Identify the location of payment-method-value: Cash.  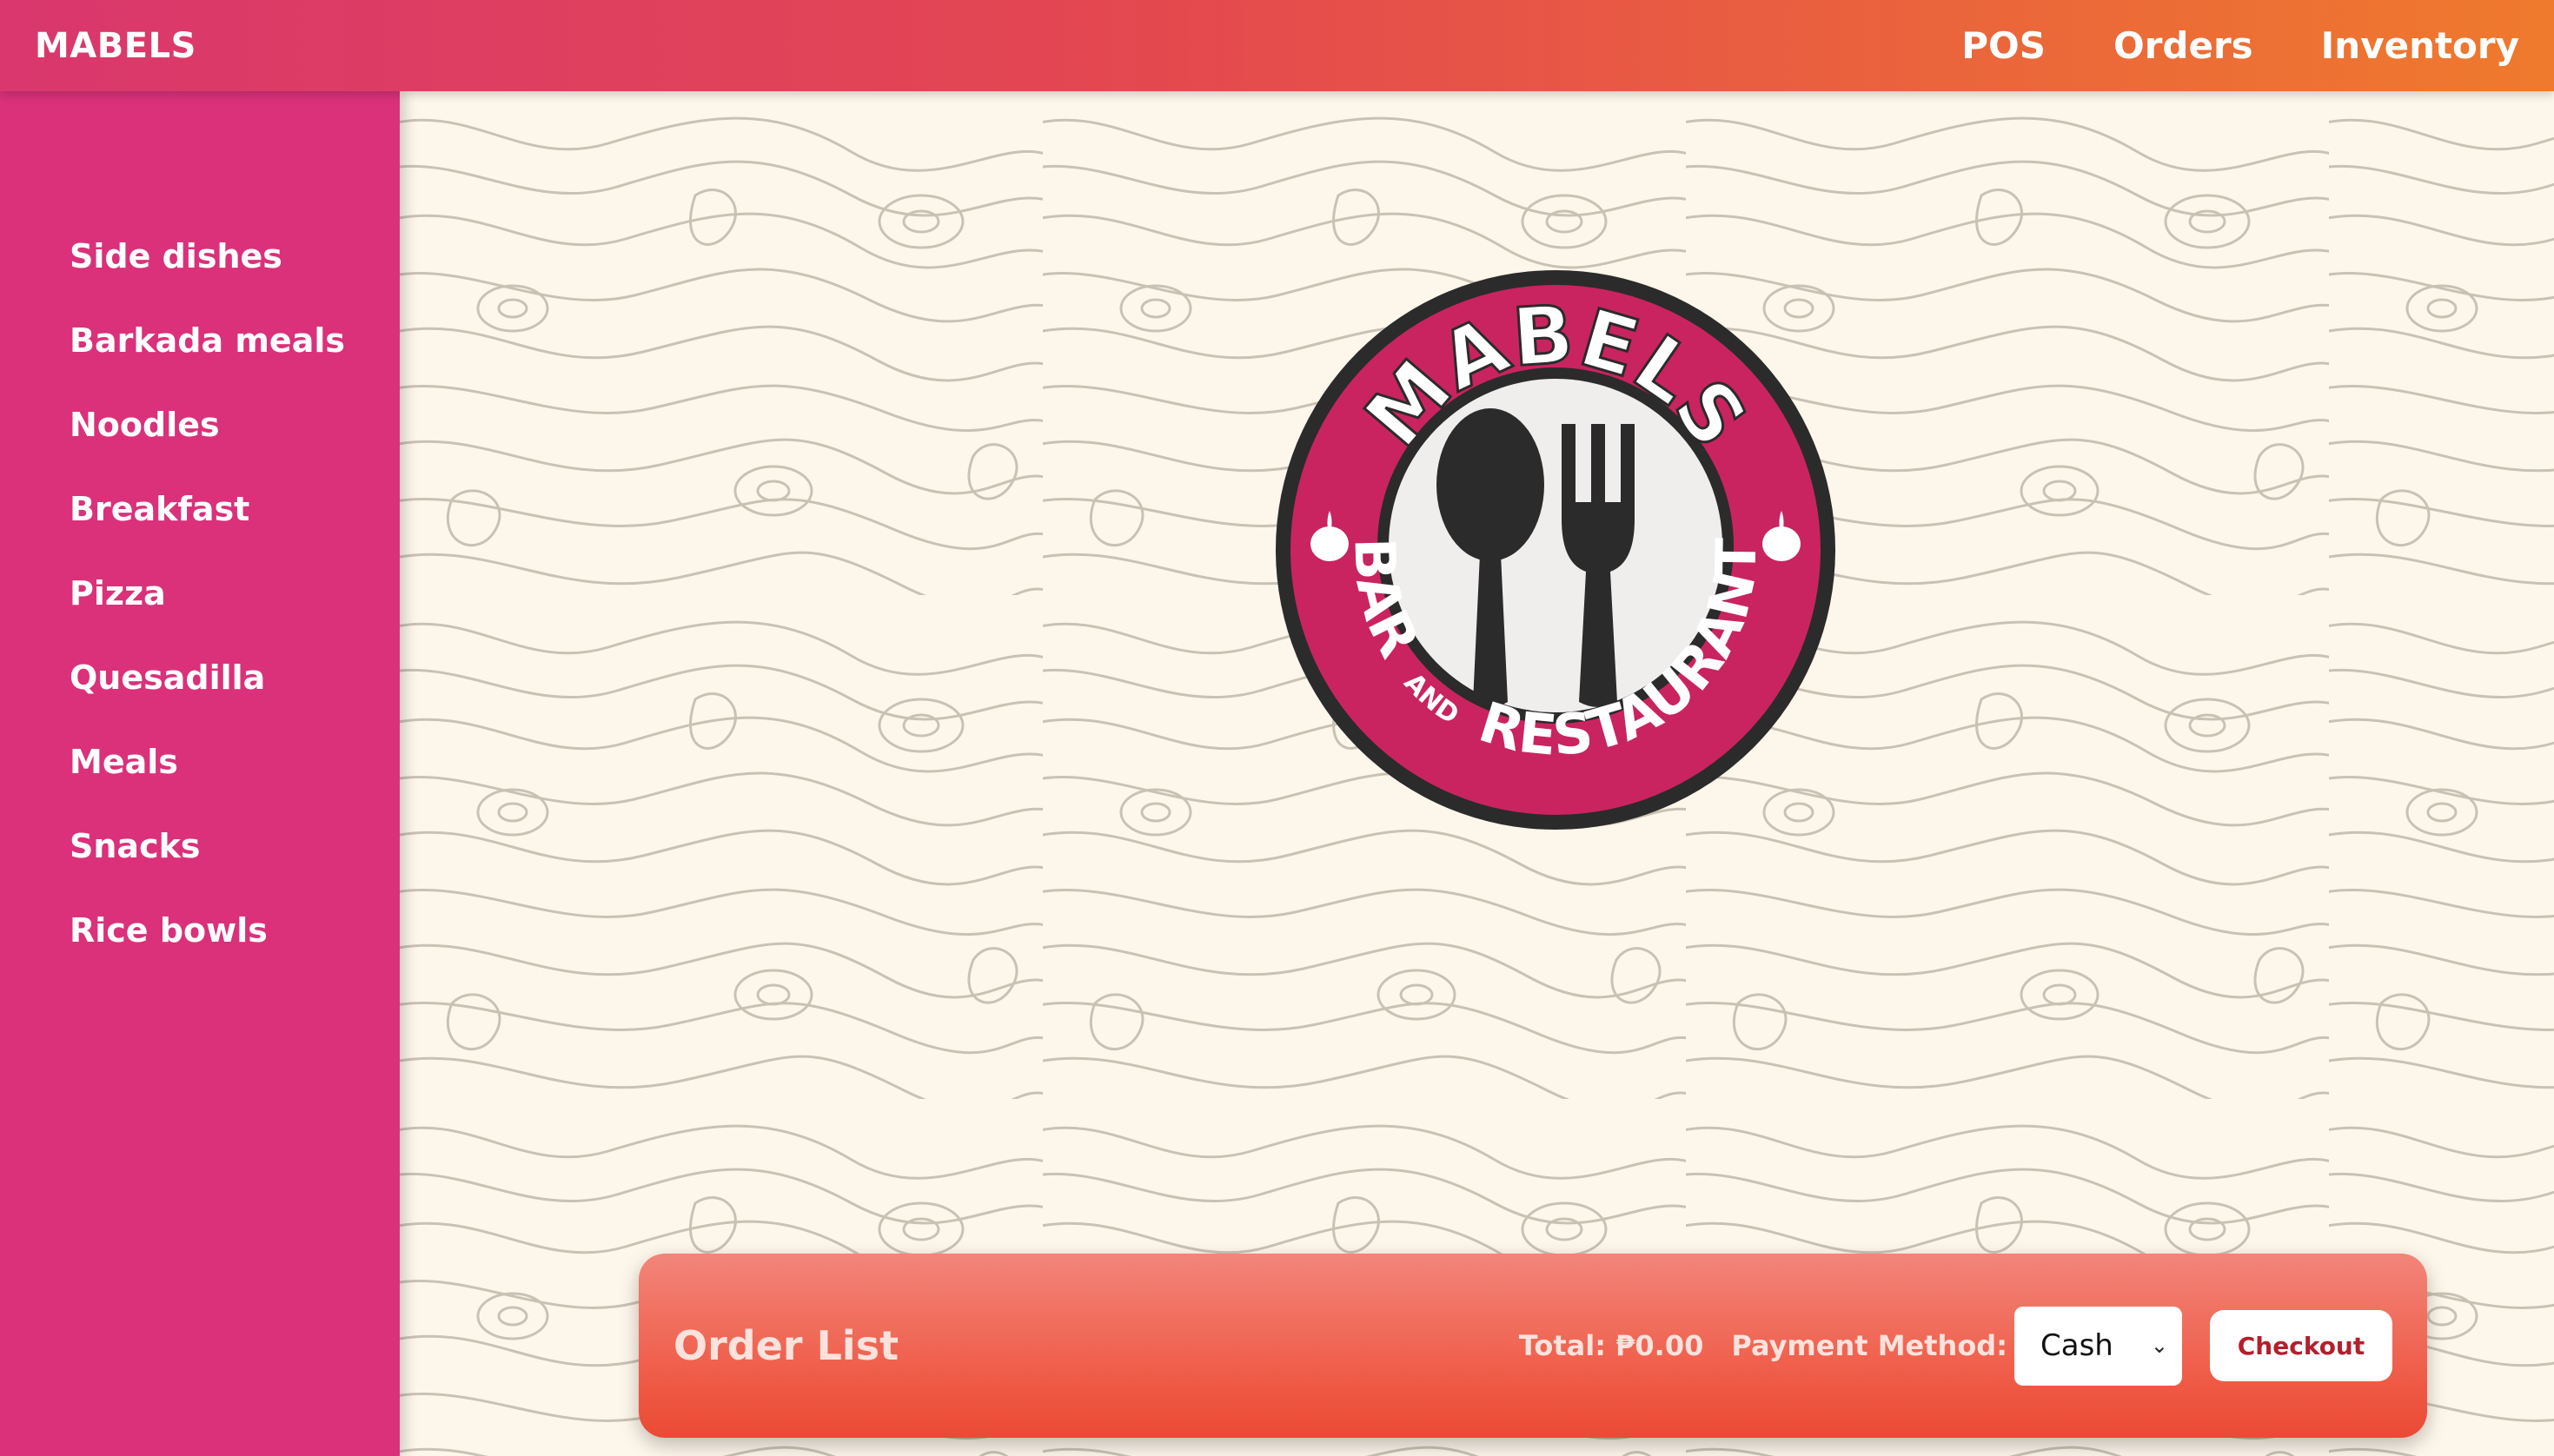
(2076, 1345).